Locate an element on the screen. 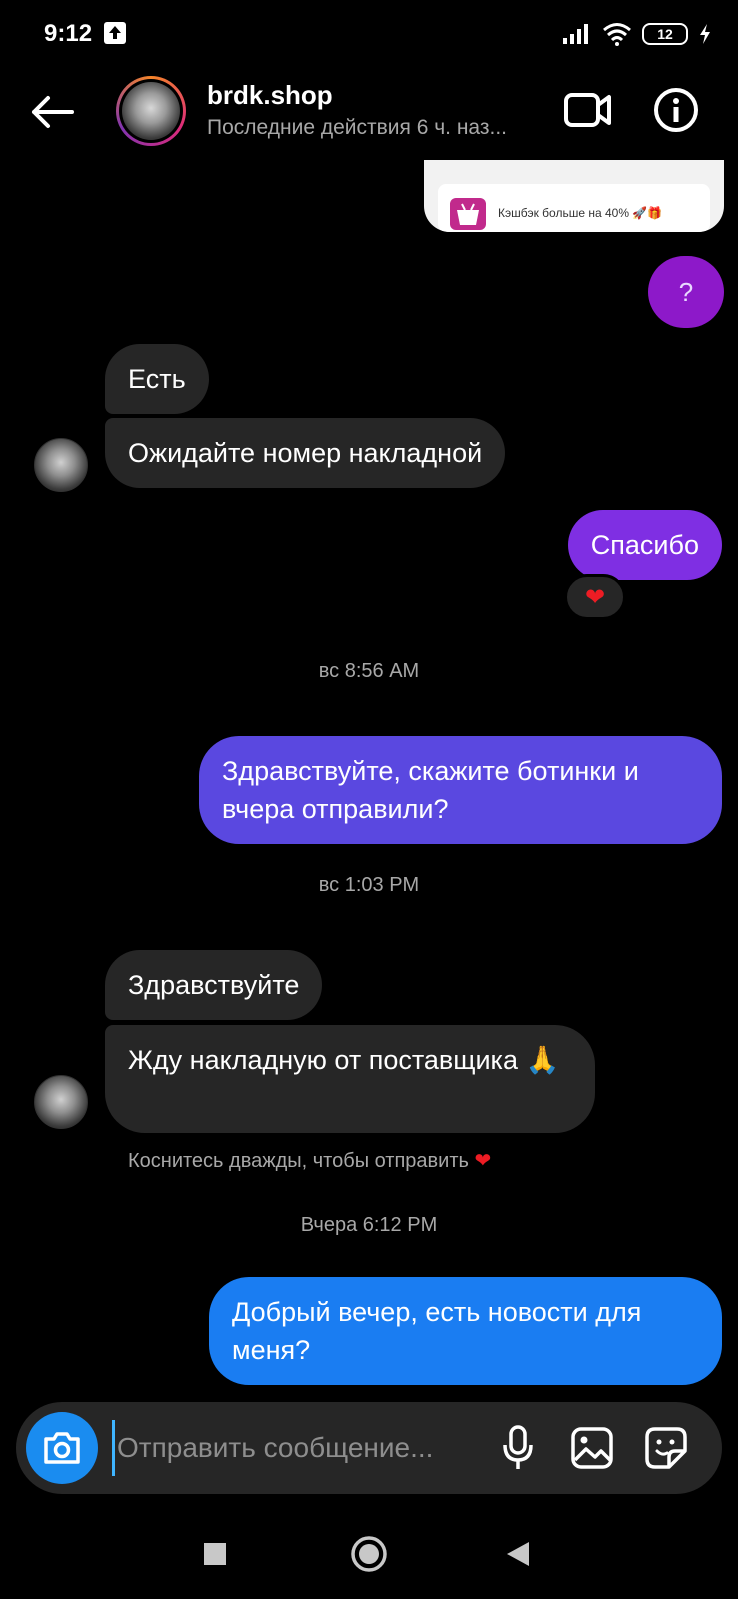  home-circle-icon is located at coordinates (369, 1554).